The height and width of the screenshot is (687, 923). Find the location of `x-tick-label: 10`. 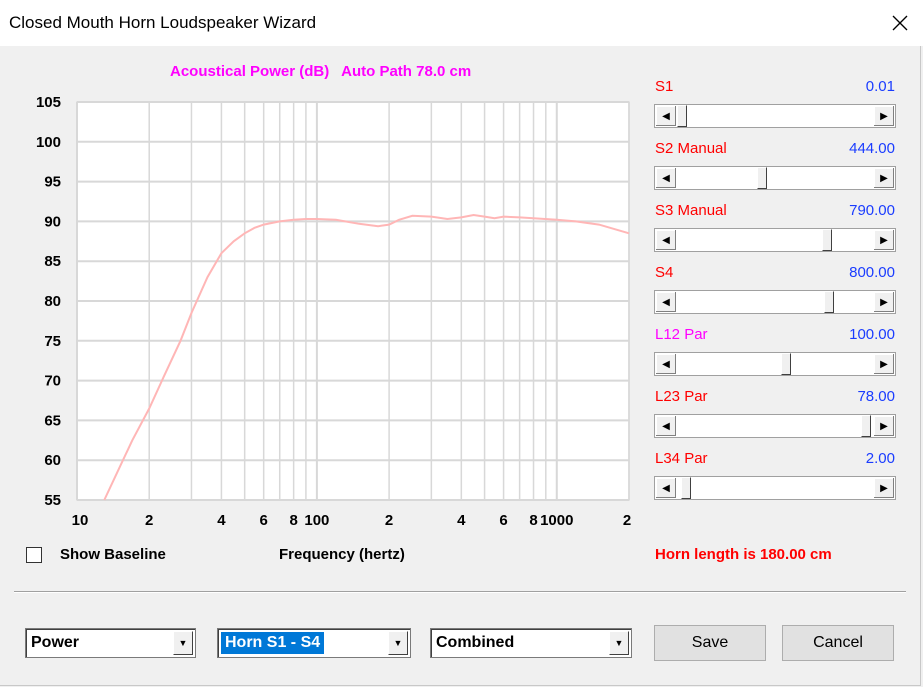

x-tick-label: 10 is located at coordinates (80, 520).